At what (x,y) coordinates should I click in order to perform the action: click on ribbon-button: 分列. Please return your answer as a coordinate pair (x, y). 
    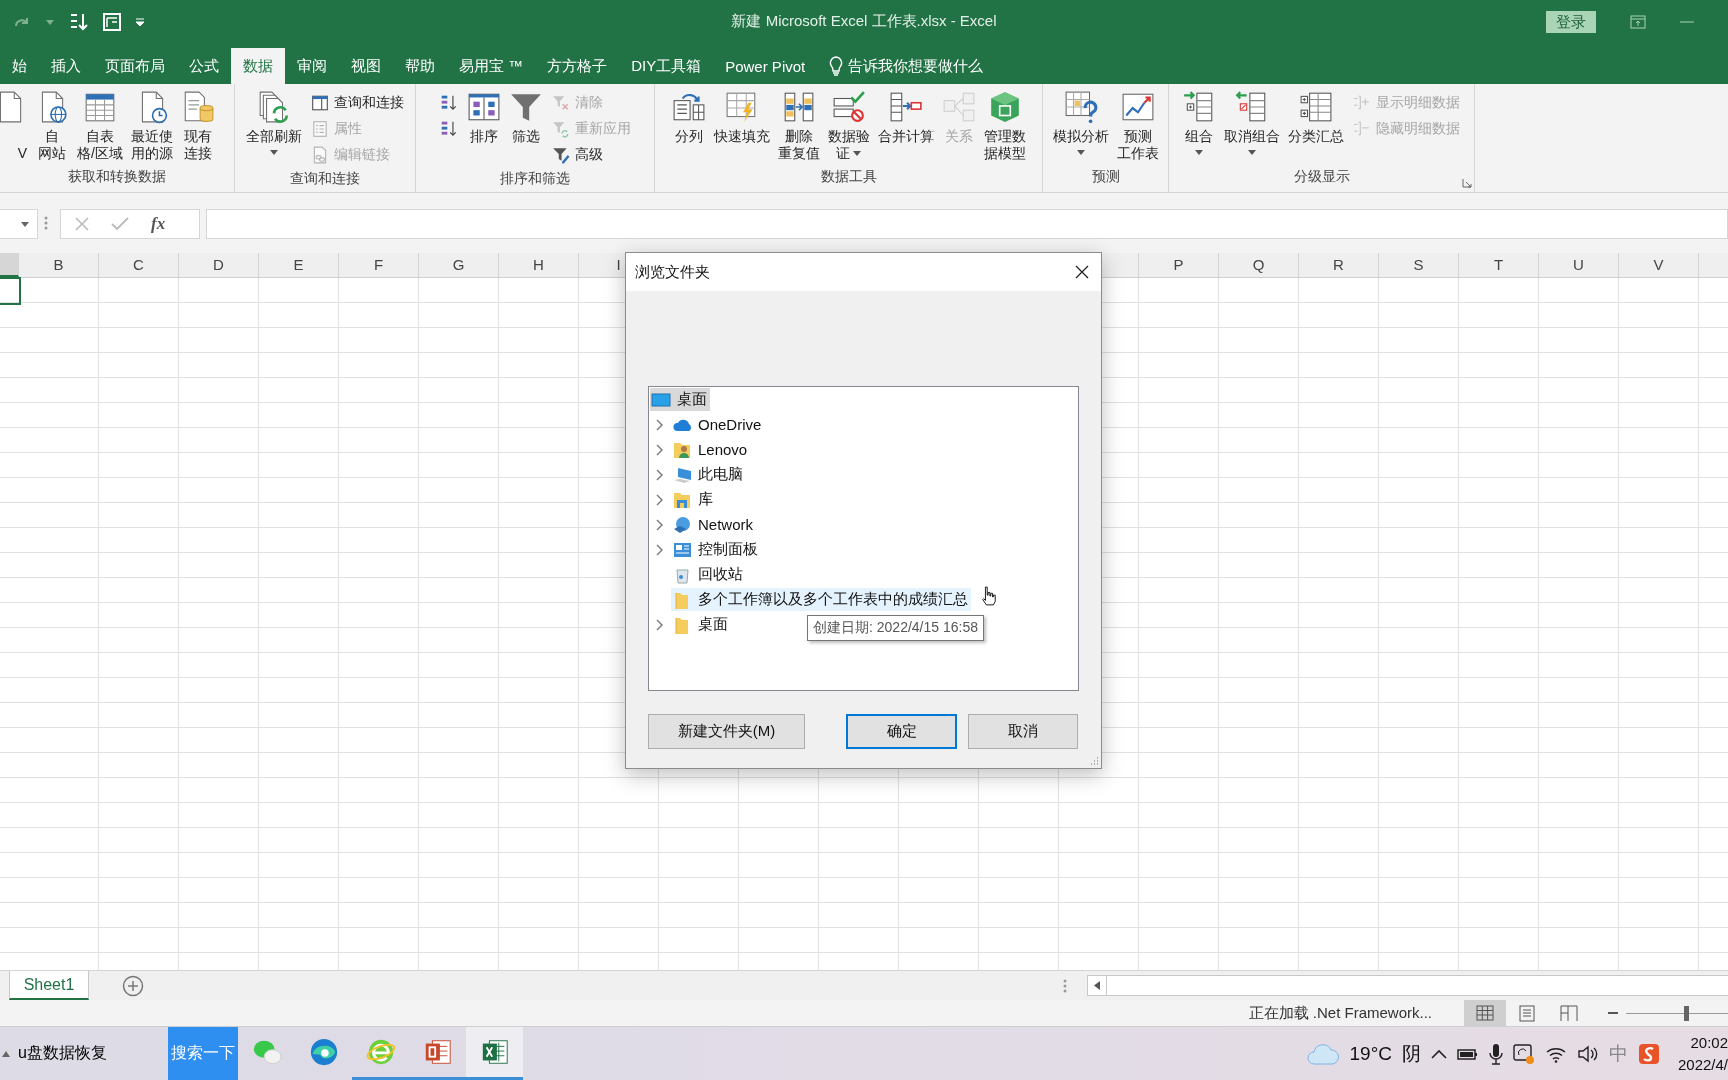
    Looking at the image, I should click on (688, 117).